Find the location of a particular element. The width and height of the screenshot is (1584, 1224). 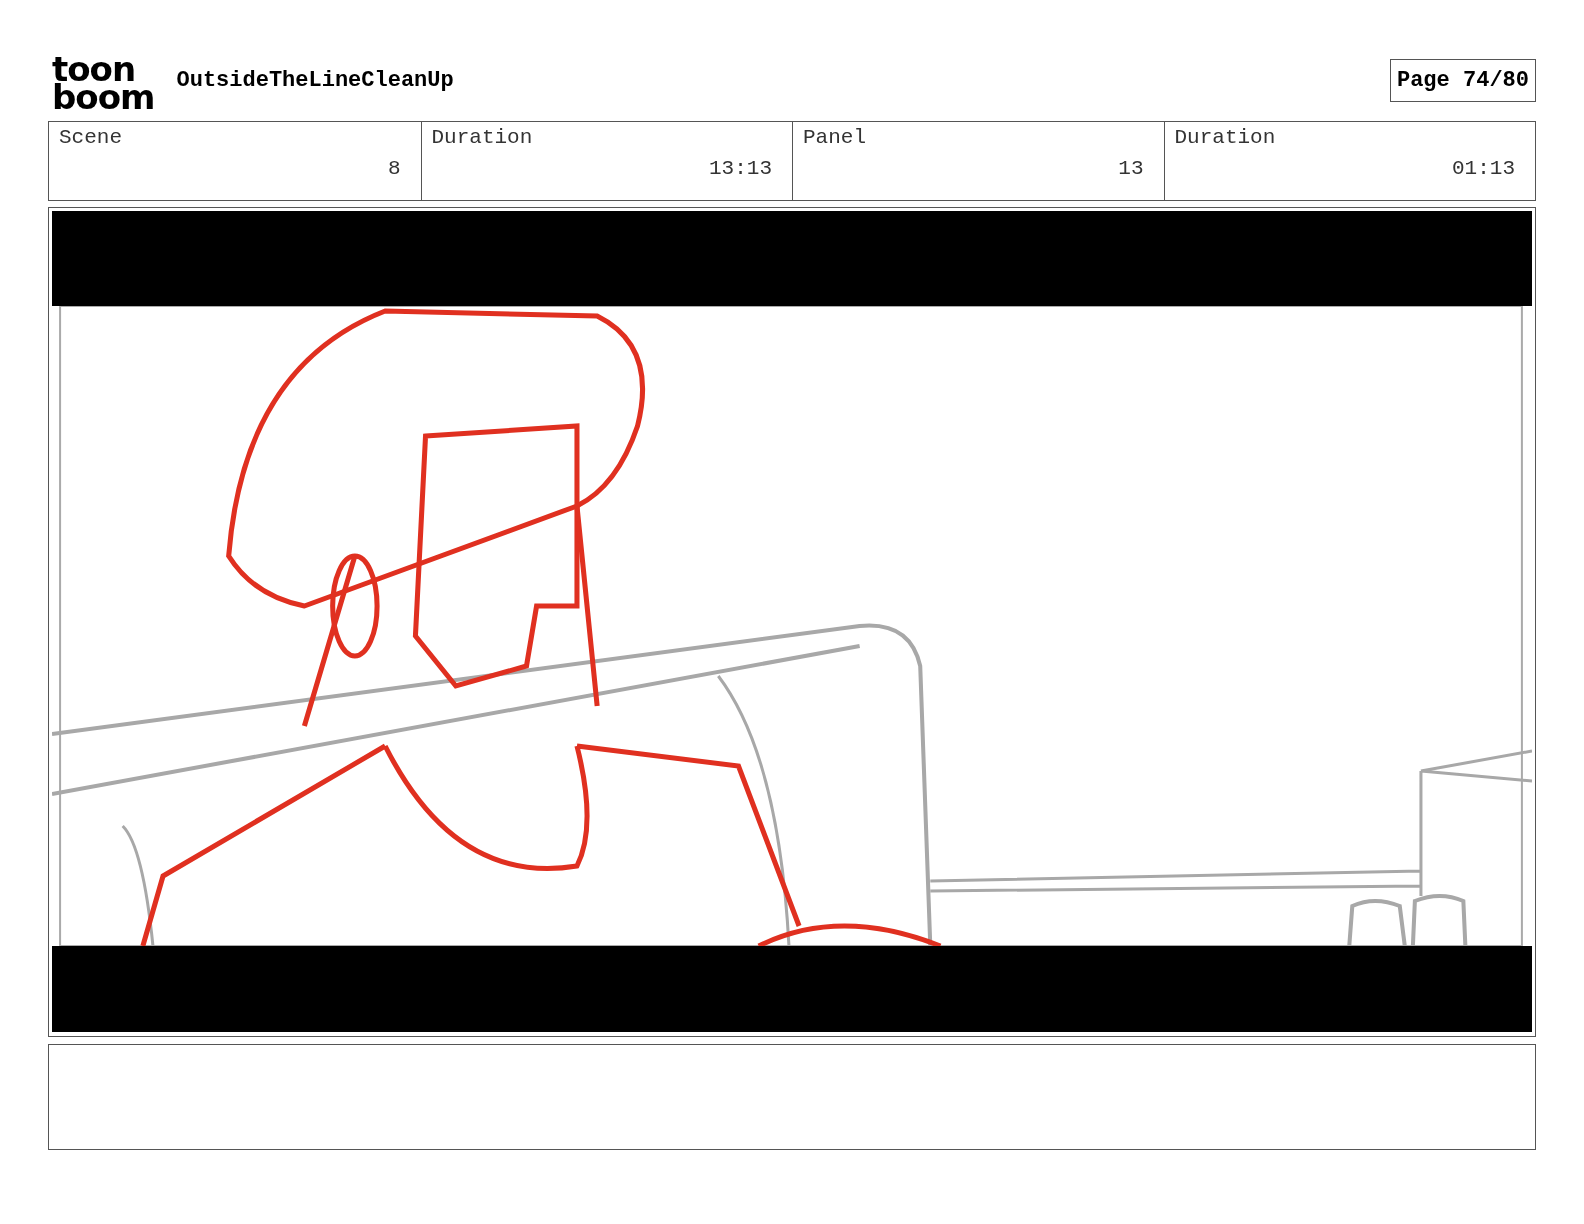

field-value: 13:13 is located at coordinates (740, 168).